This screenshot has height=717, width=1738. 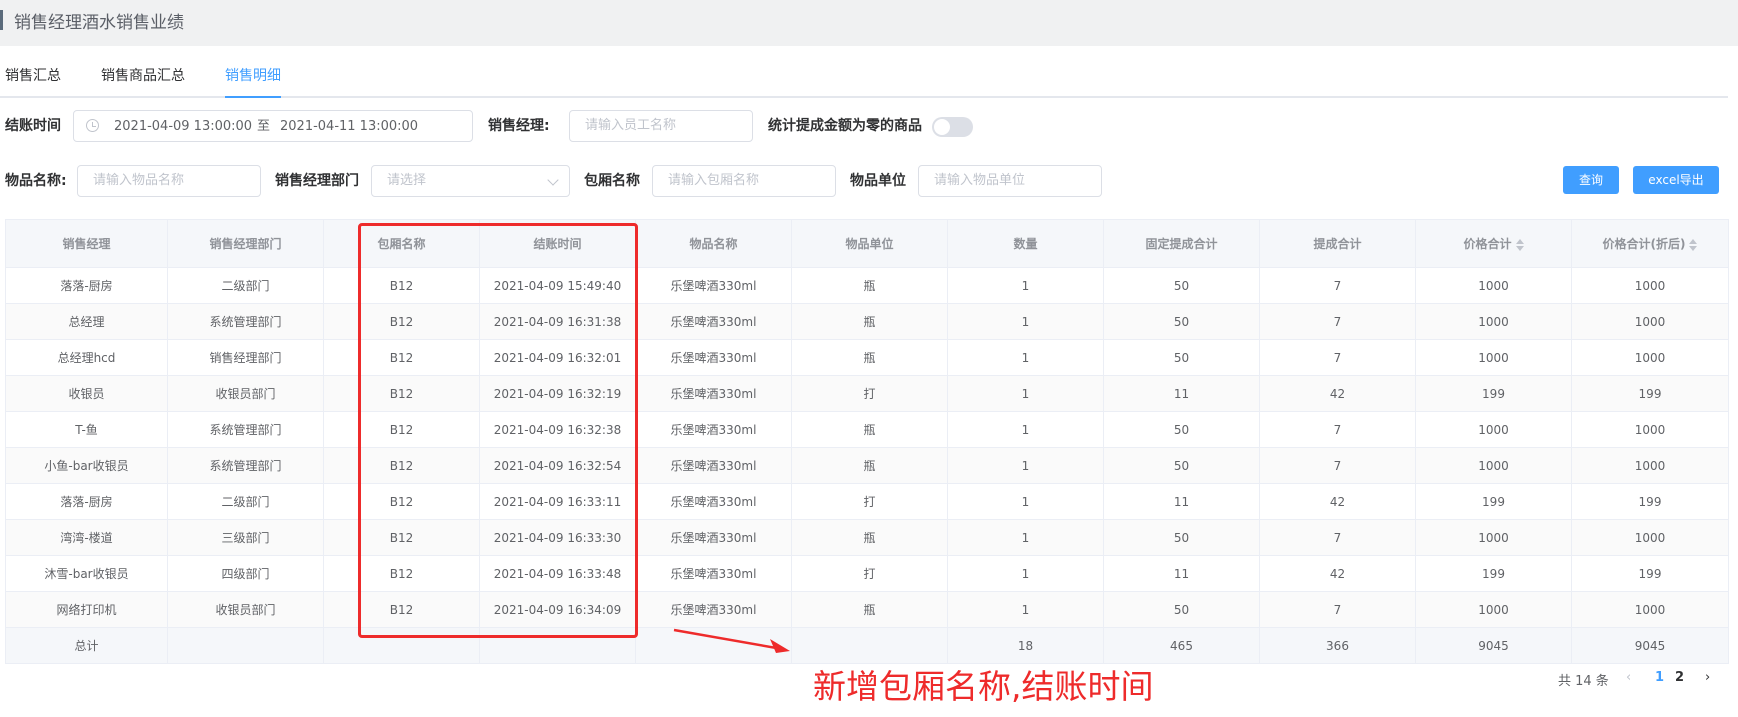 I want to click on dept-label: 销售经理部门, so click(x=317, y=181).